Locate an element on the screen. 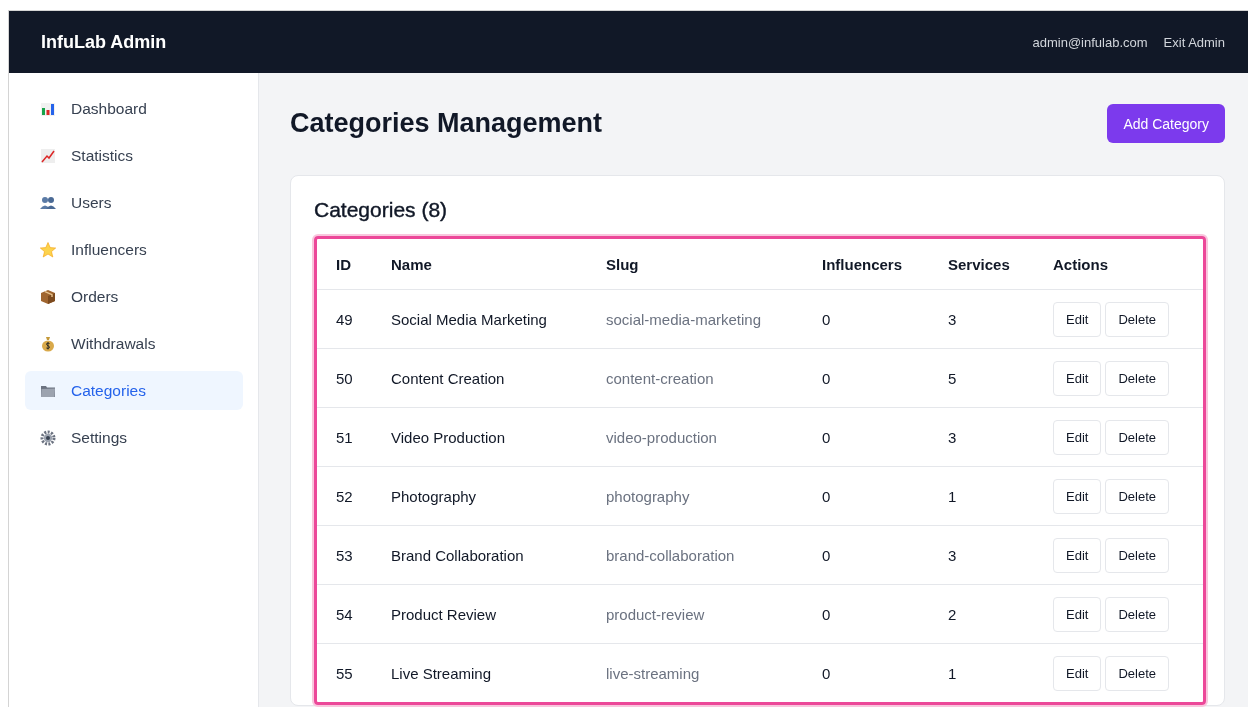  name-cell: Brand Collaboration is located at coordinates (498, 555).